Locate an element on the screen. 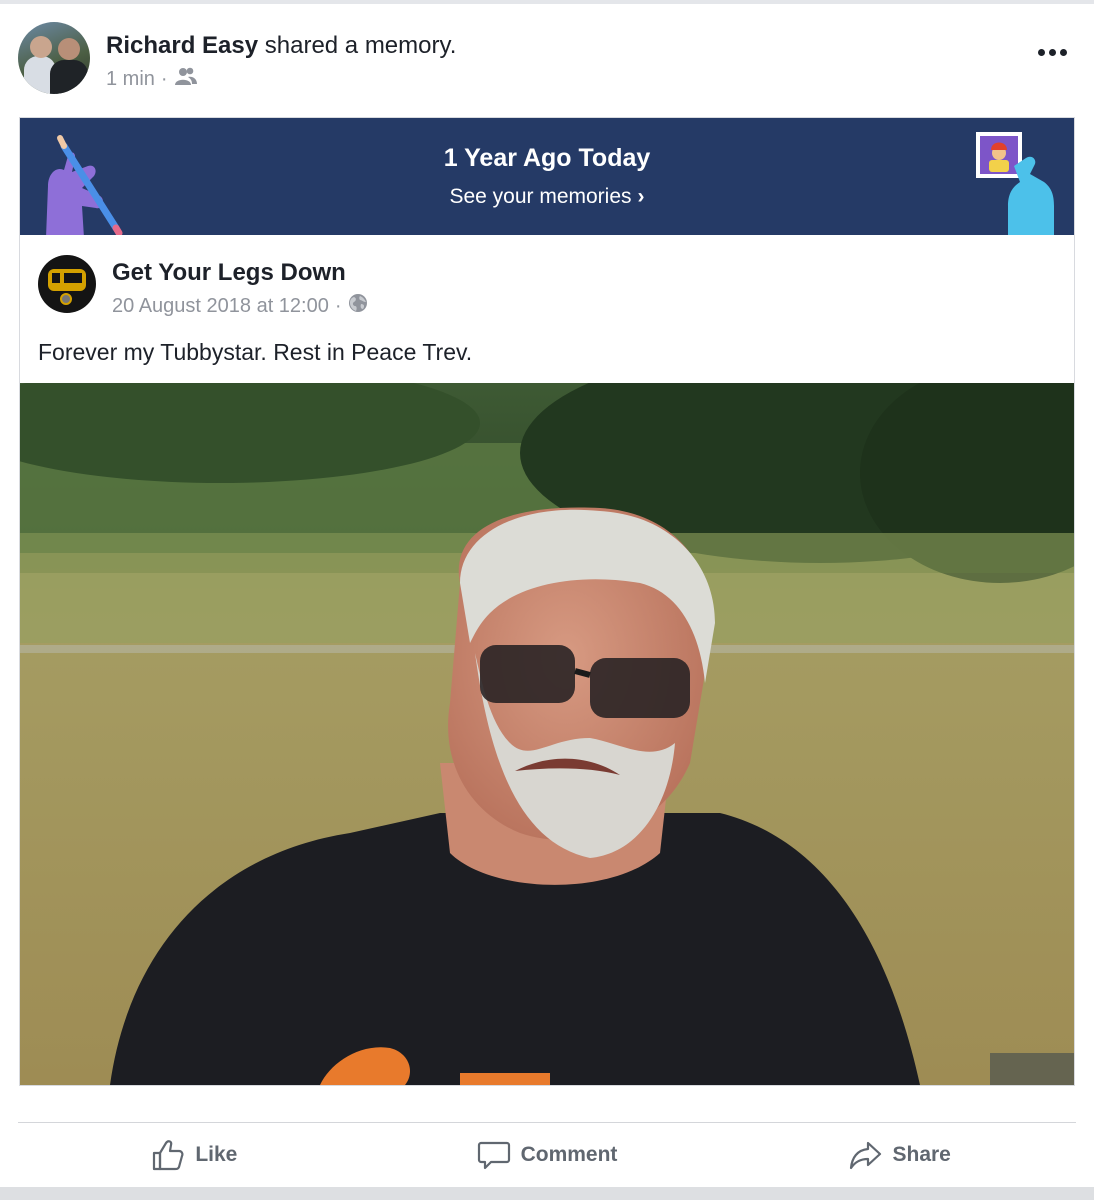 The height and width of the screenshot is (1200, 1094). friends-icon is located at coordinates (186, 79).